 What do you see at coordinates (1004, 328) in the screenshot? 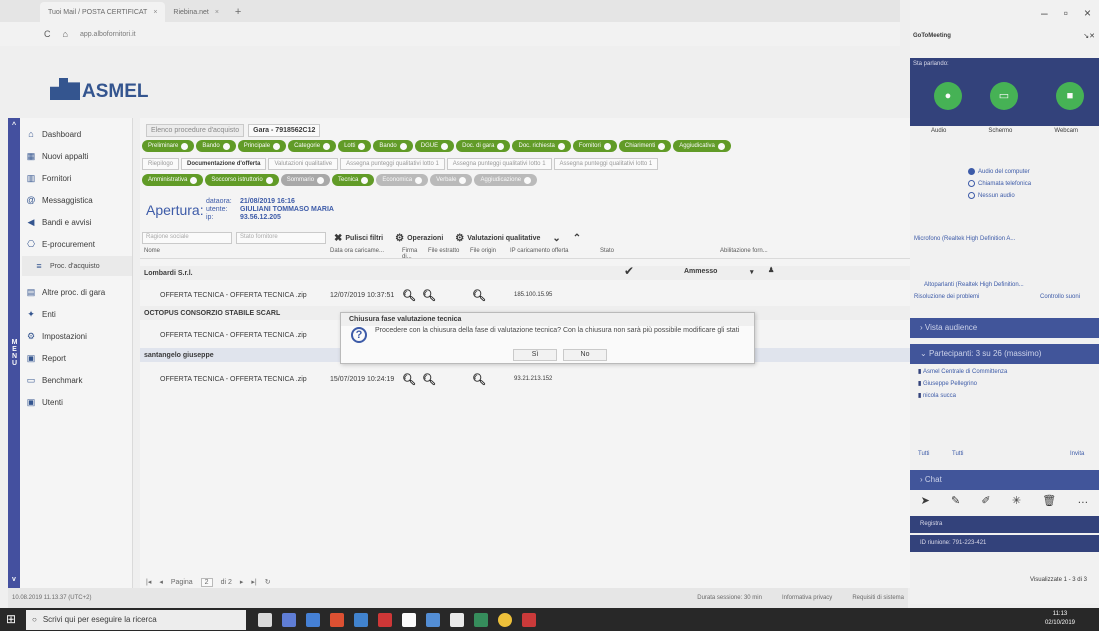
I see `audience-view-header: › Vista audience` at bounding box center [1004, 328].